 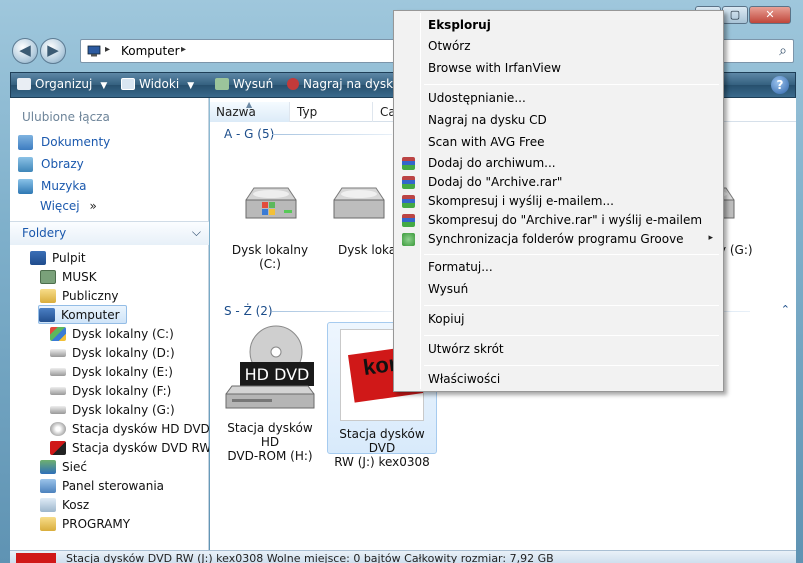 I want to click on views-button: Widoki ▼, so click(x=157, y=84).